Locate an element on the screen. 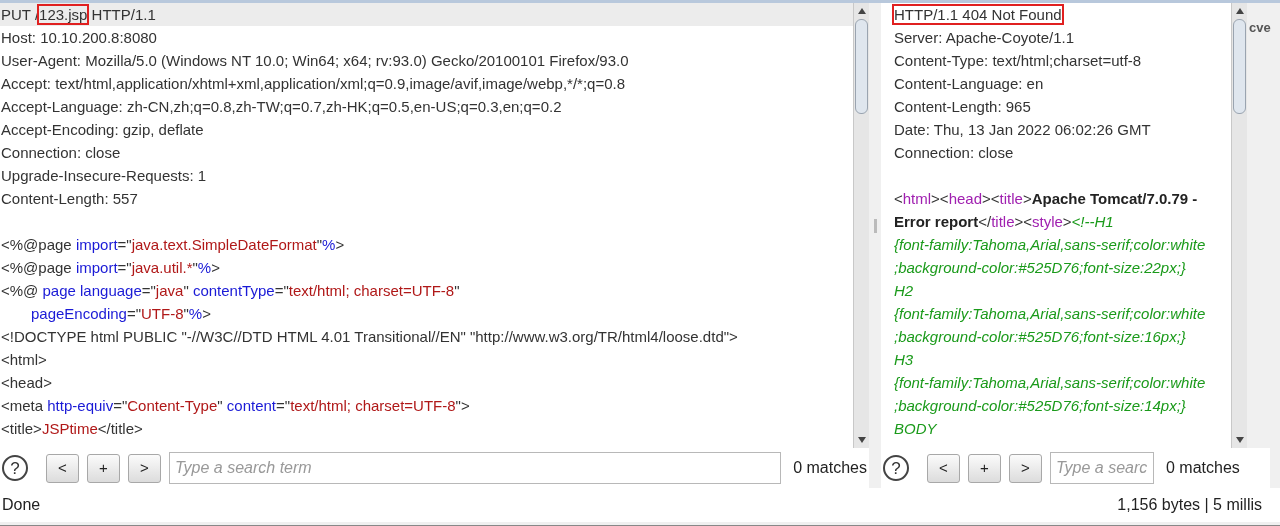  code-line: Server: Apache-Coyote/1.1 is located at coordinates (984, 38).